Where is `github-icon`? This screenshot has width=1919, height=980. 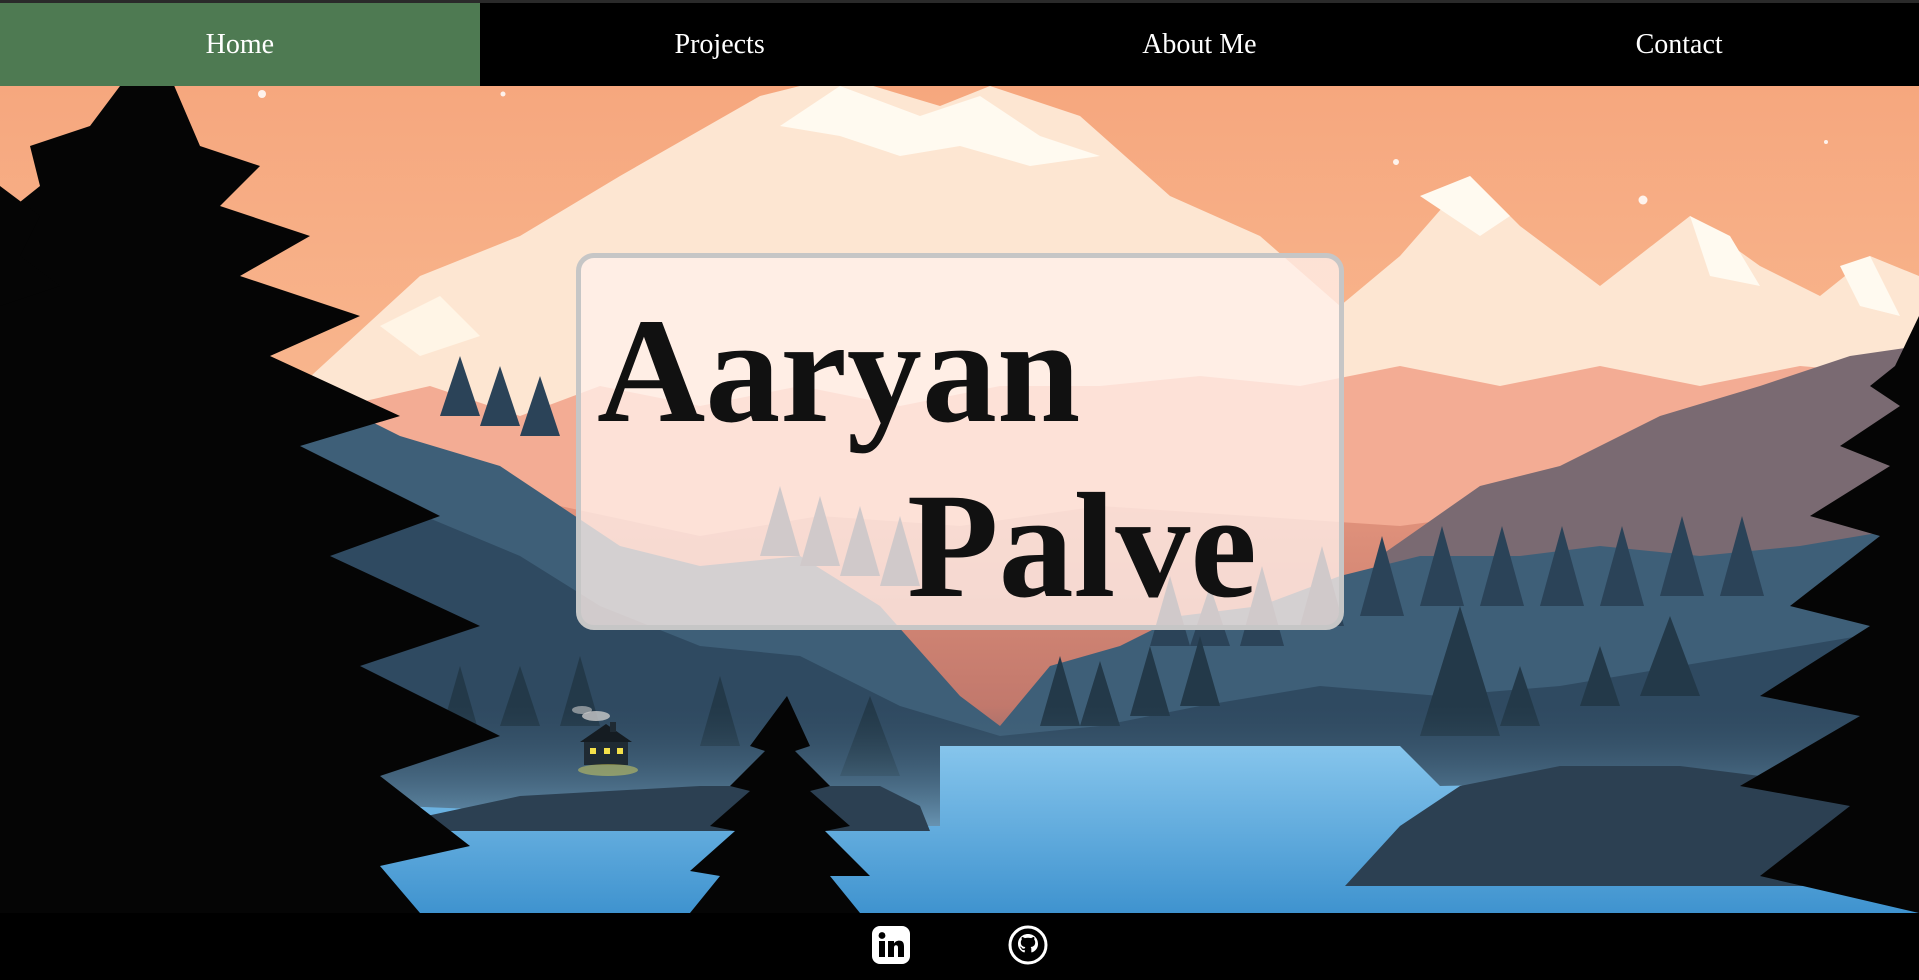
github-icon is located at coordinates (1028, 945).